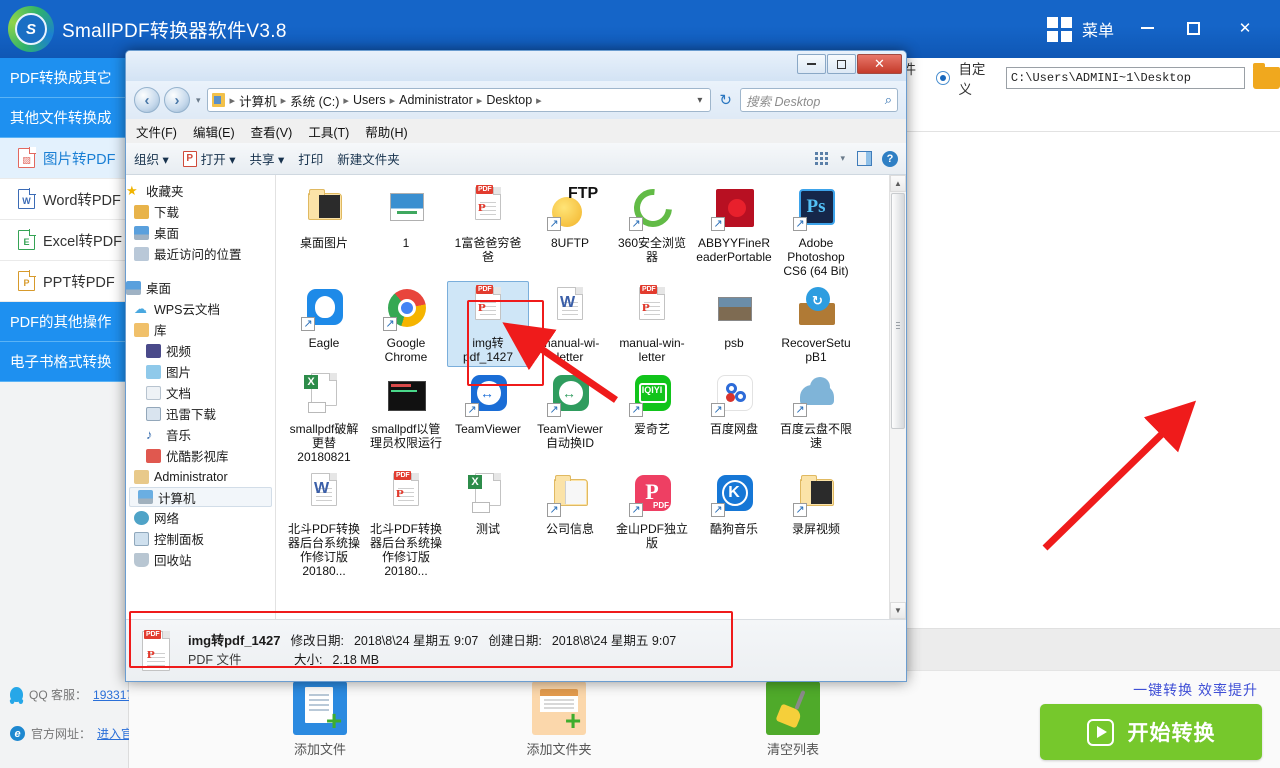 This screenshot has width=1280, height=768. What do you see at coordinates (1151, 732) in the screenshot?
I see `start-convert-button: 开始转换` at bounding box center [1151, 732].